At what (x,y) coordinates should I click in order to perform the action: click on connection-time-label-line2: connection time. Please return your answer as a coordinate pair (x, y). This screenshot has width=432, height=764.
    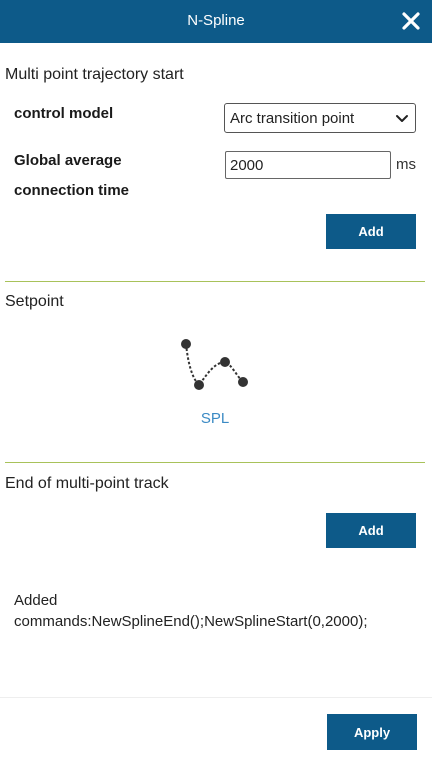
    Looking at the image, I should click on (72, 190).